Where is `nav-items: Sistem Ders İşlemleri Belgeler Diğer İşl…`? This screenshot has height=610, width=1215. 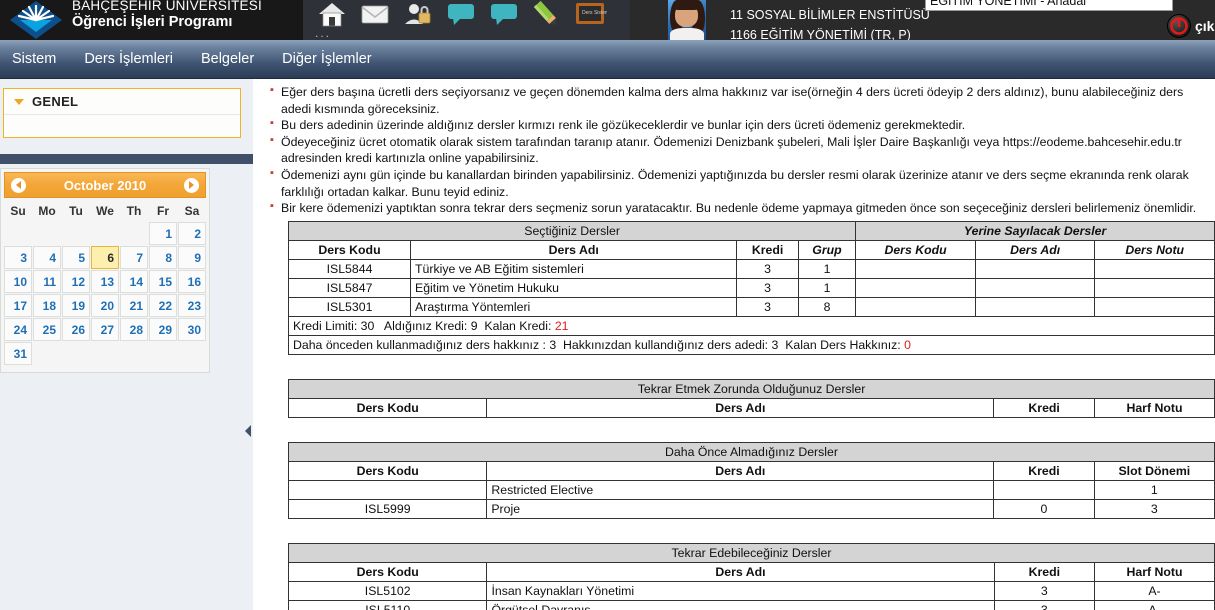 nav-items: Sistem Ders İşlemleri Belgeler Diğer İşl… is located at coordinates (193, 59).